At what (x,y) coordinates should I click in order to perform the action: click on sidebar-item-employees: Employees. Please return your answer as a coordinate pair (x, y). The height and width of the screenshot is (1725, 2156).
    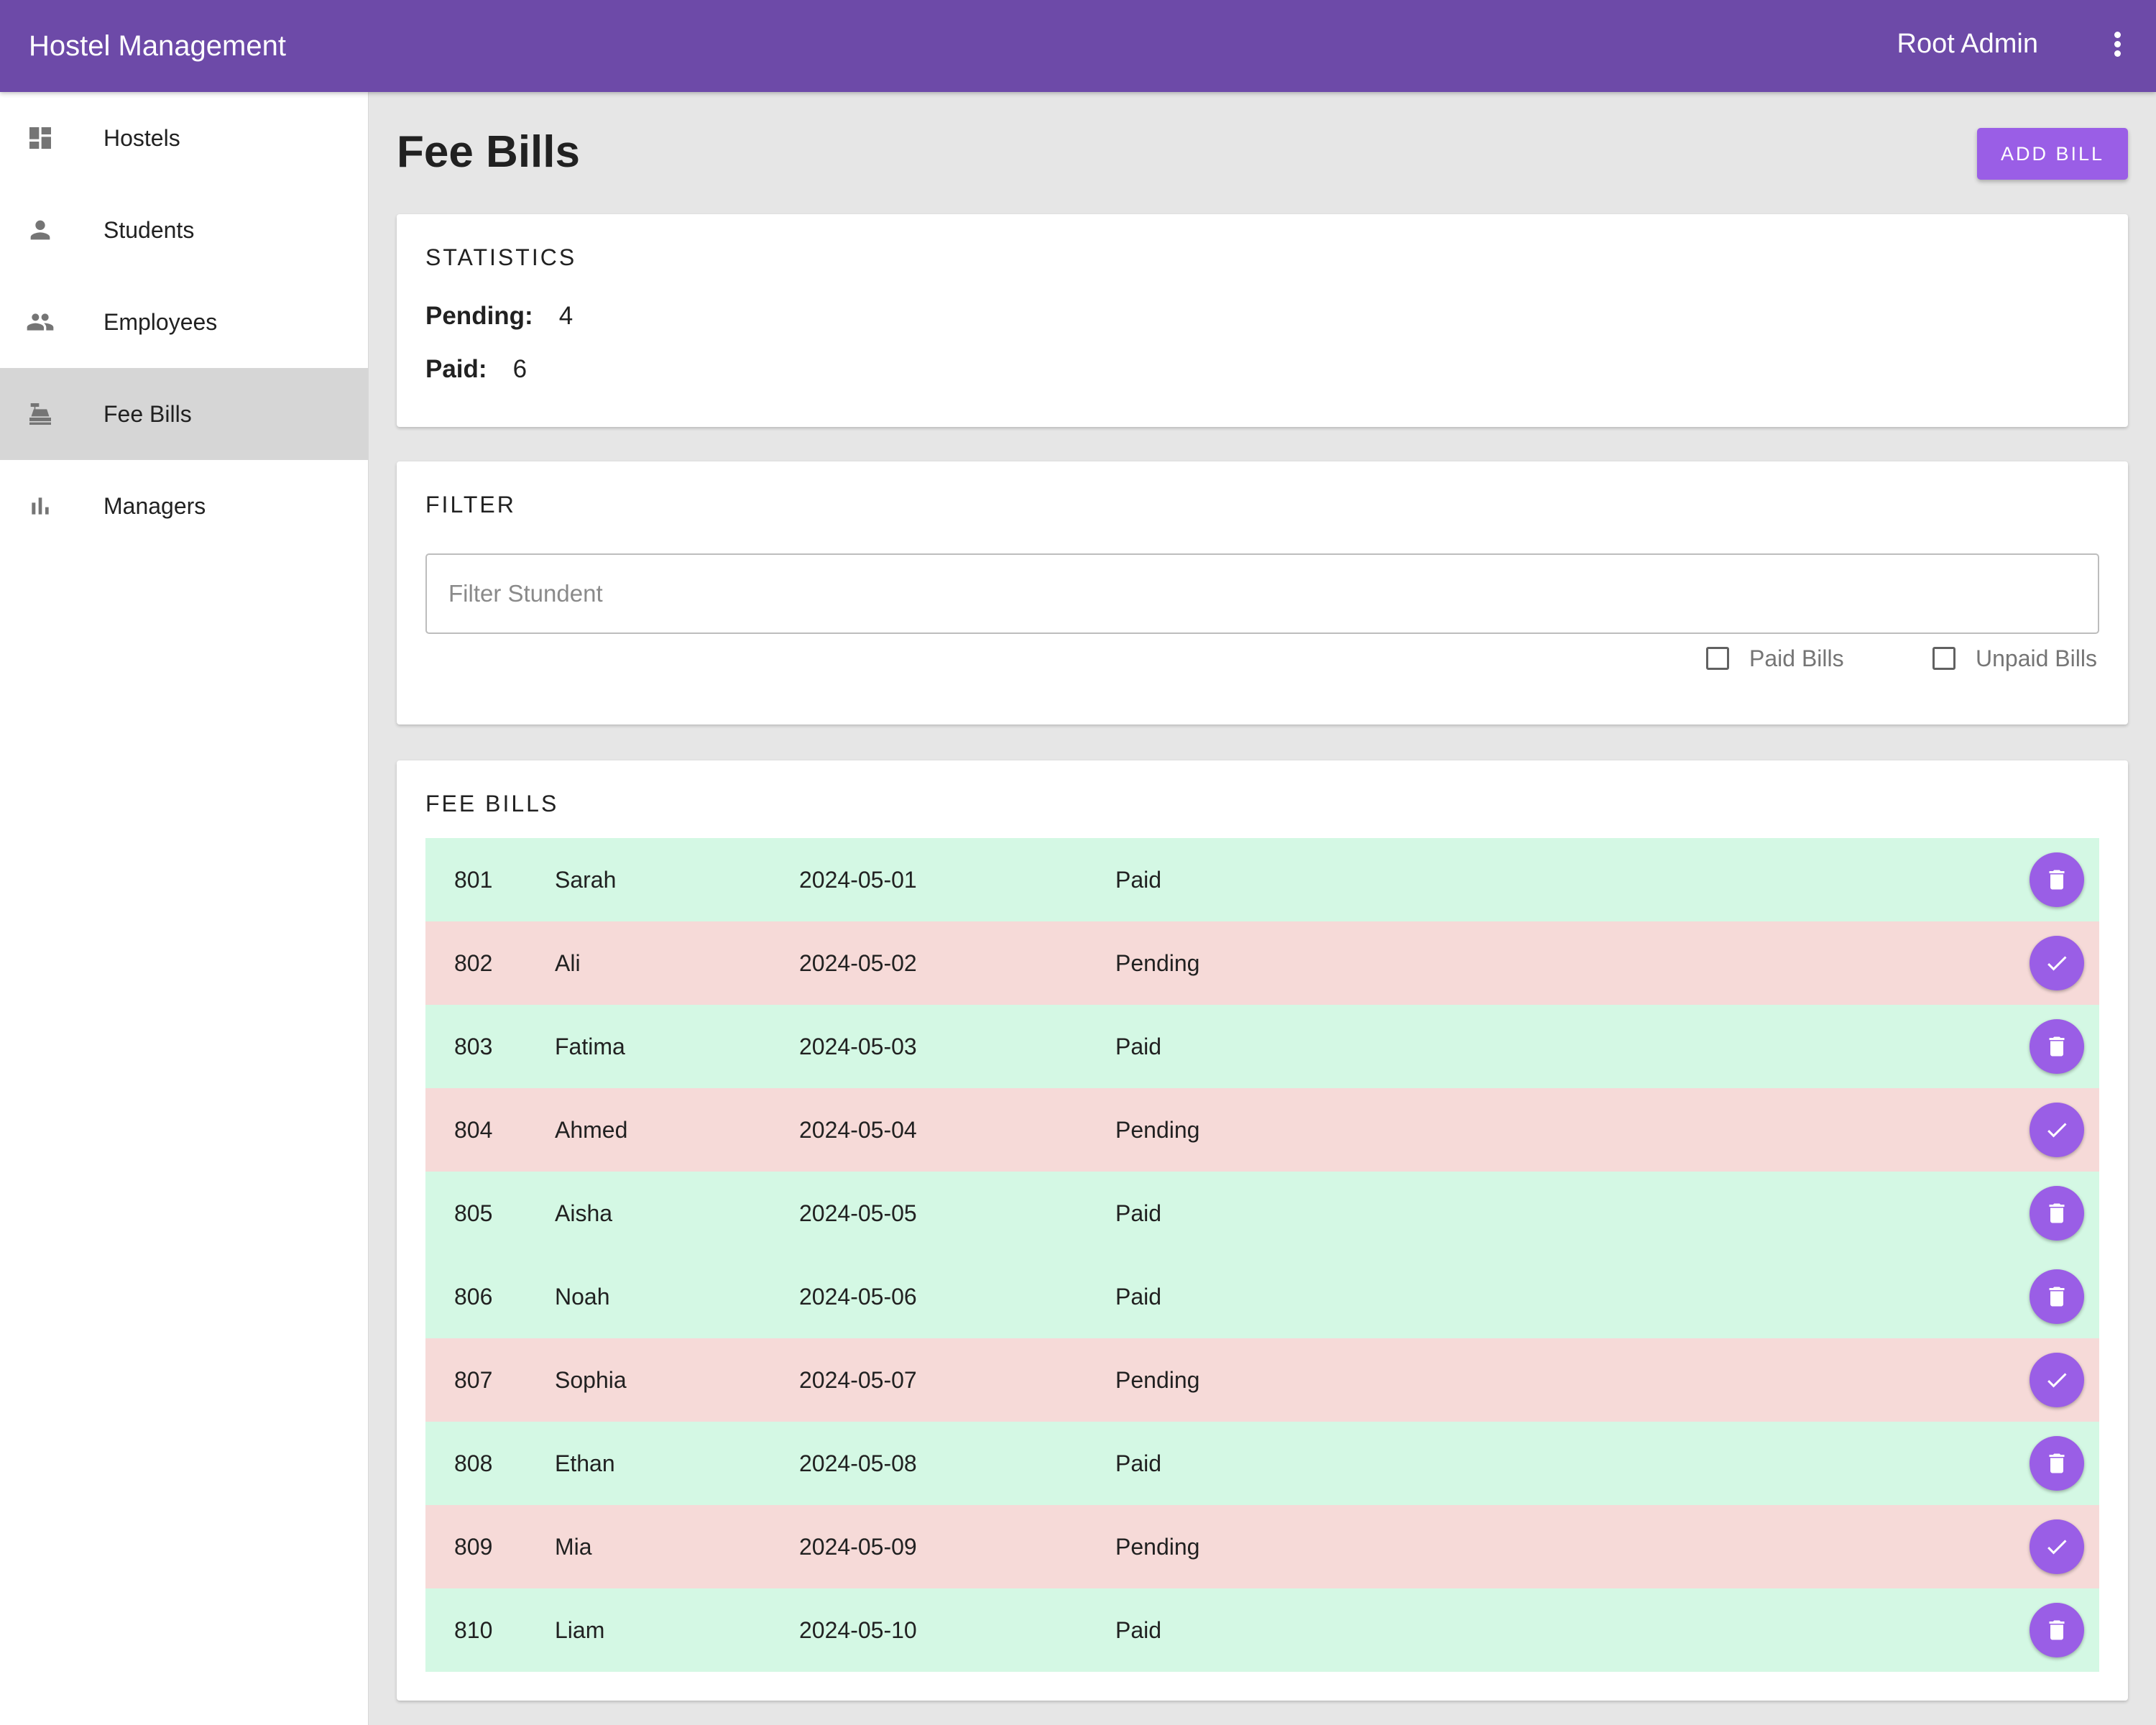
    Looking at the image, I should click on (184, 322).